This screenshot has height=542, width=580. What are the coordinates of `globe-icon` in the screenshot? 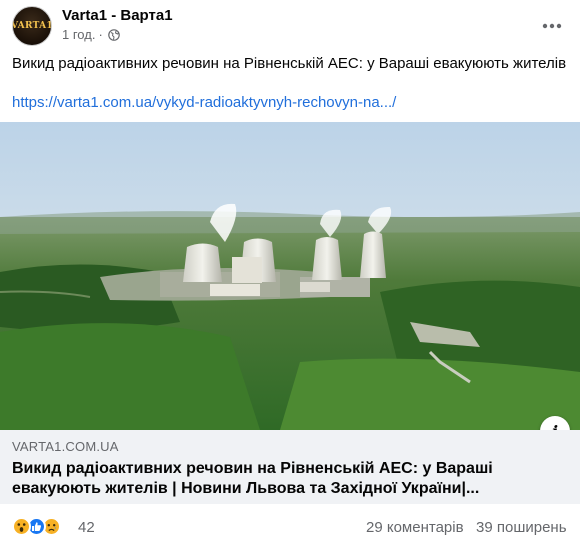 It's located at (113, 34).